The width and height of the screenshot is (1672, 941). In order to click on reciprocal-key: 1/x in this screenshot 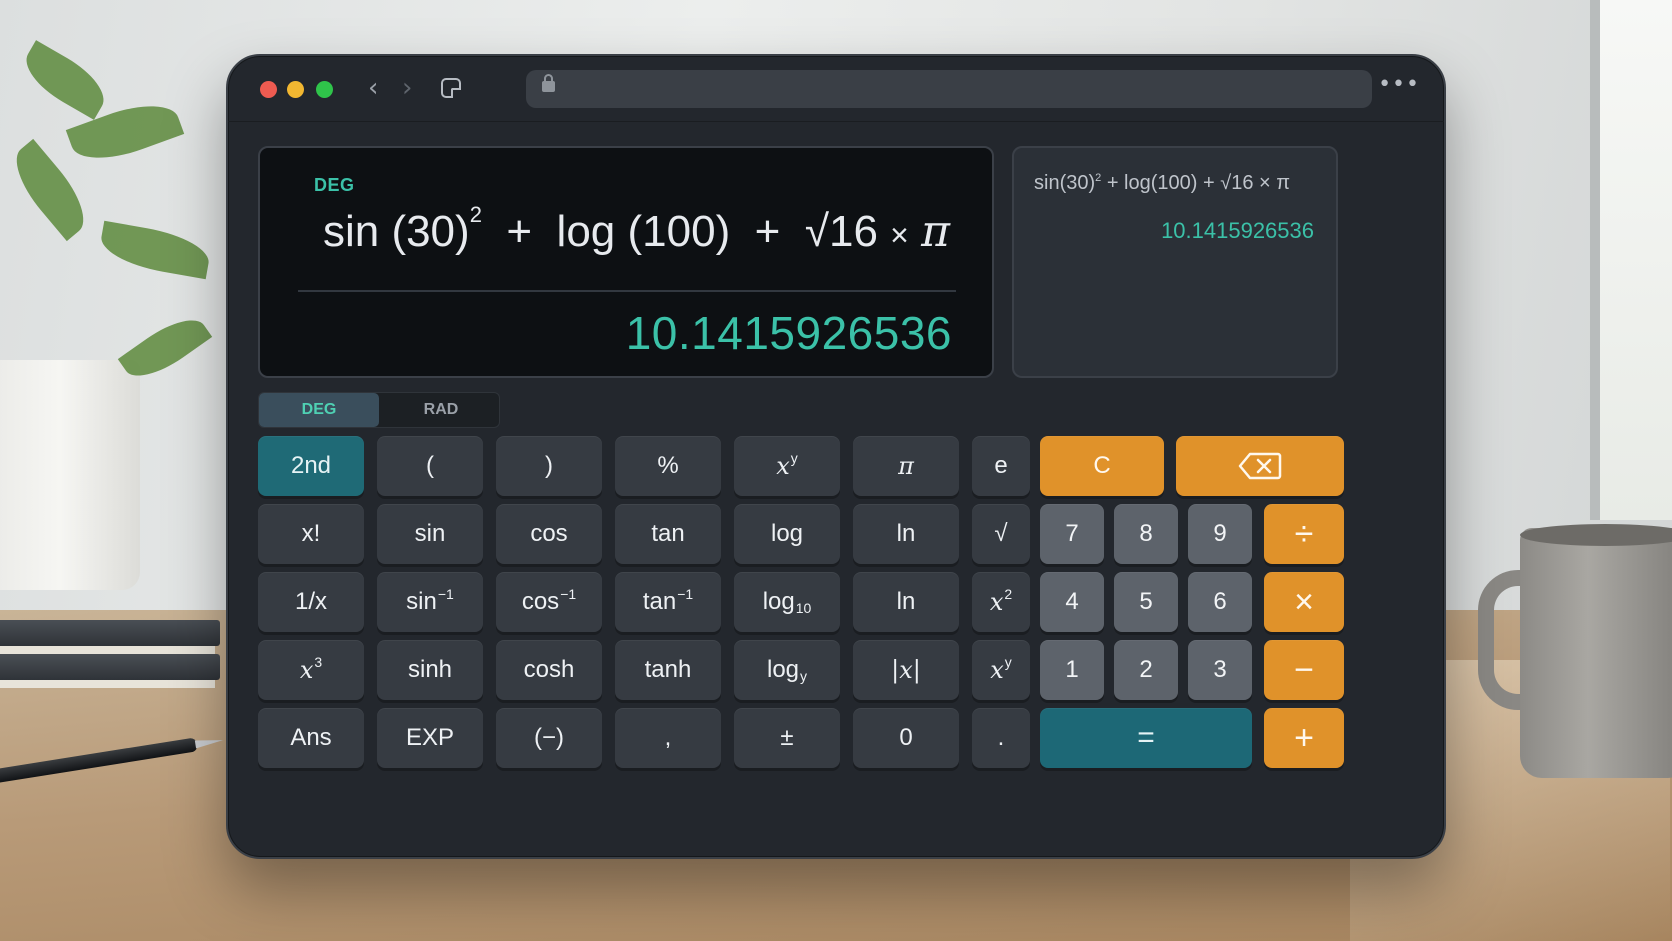, I will do `click(311, 602)`.